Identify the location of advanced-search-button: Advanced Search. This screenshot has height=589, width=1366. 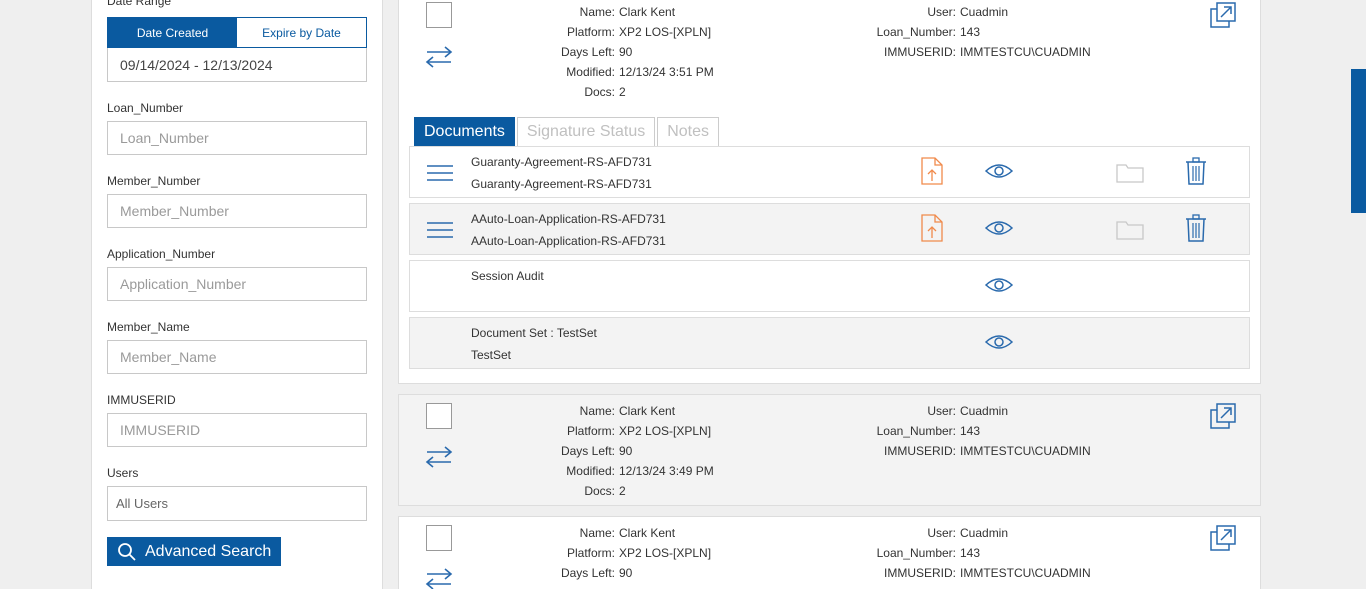
(194, 551).